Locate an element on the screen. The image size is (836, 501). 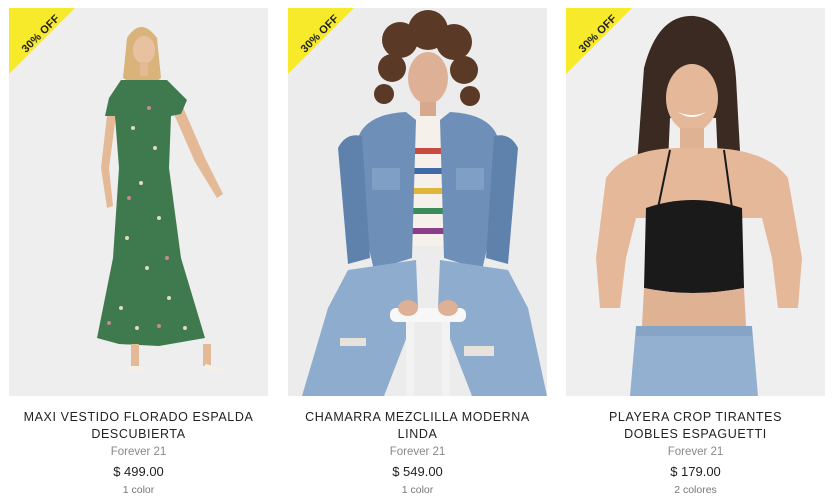
product-name: MAXI VESTIDO FLORADO ESPALDA DESCUBIERTA is located at coordinates (139, 426).